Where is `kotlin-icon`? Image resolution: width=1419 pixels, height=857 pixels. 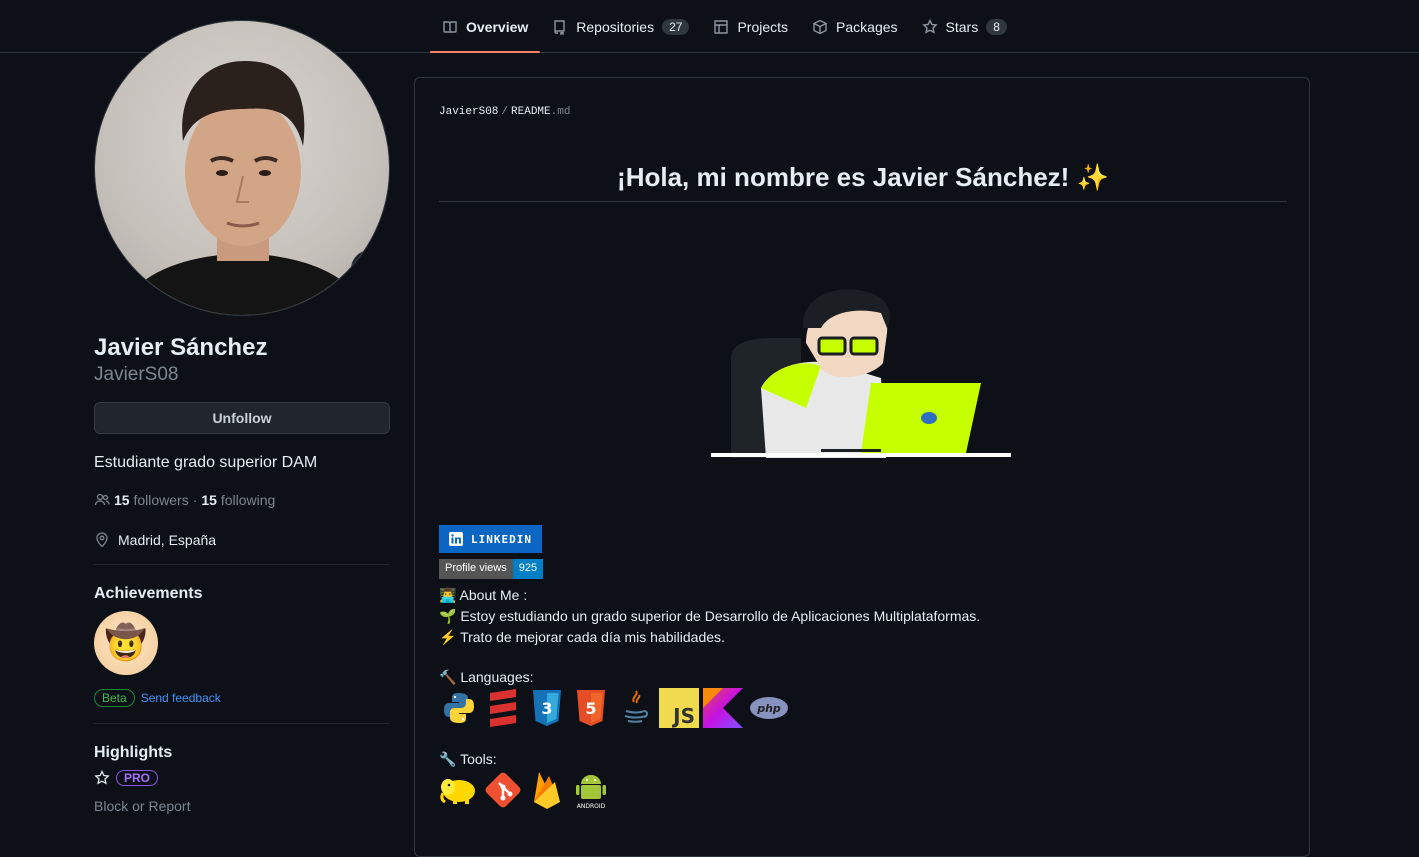
kotlin-icon is located at coordinates (723, 708).